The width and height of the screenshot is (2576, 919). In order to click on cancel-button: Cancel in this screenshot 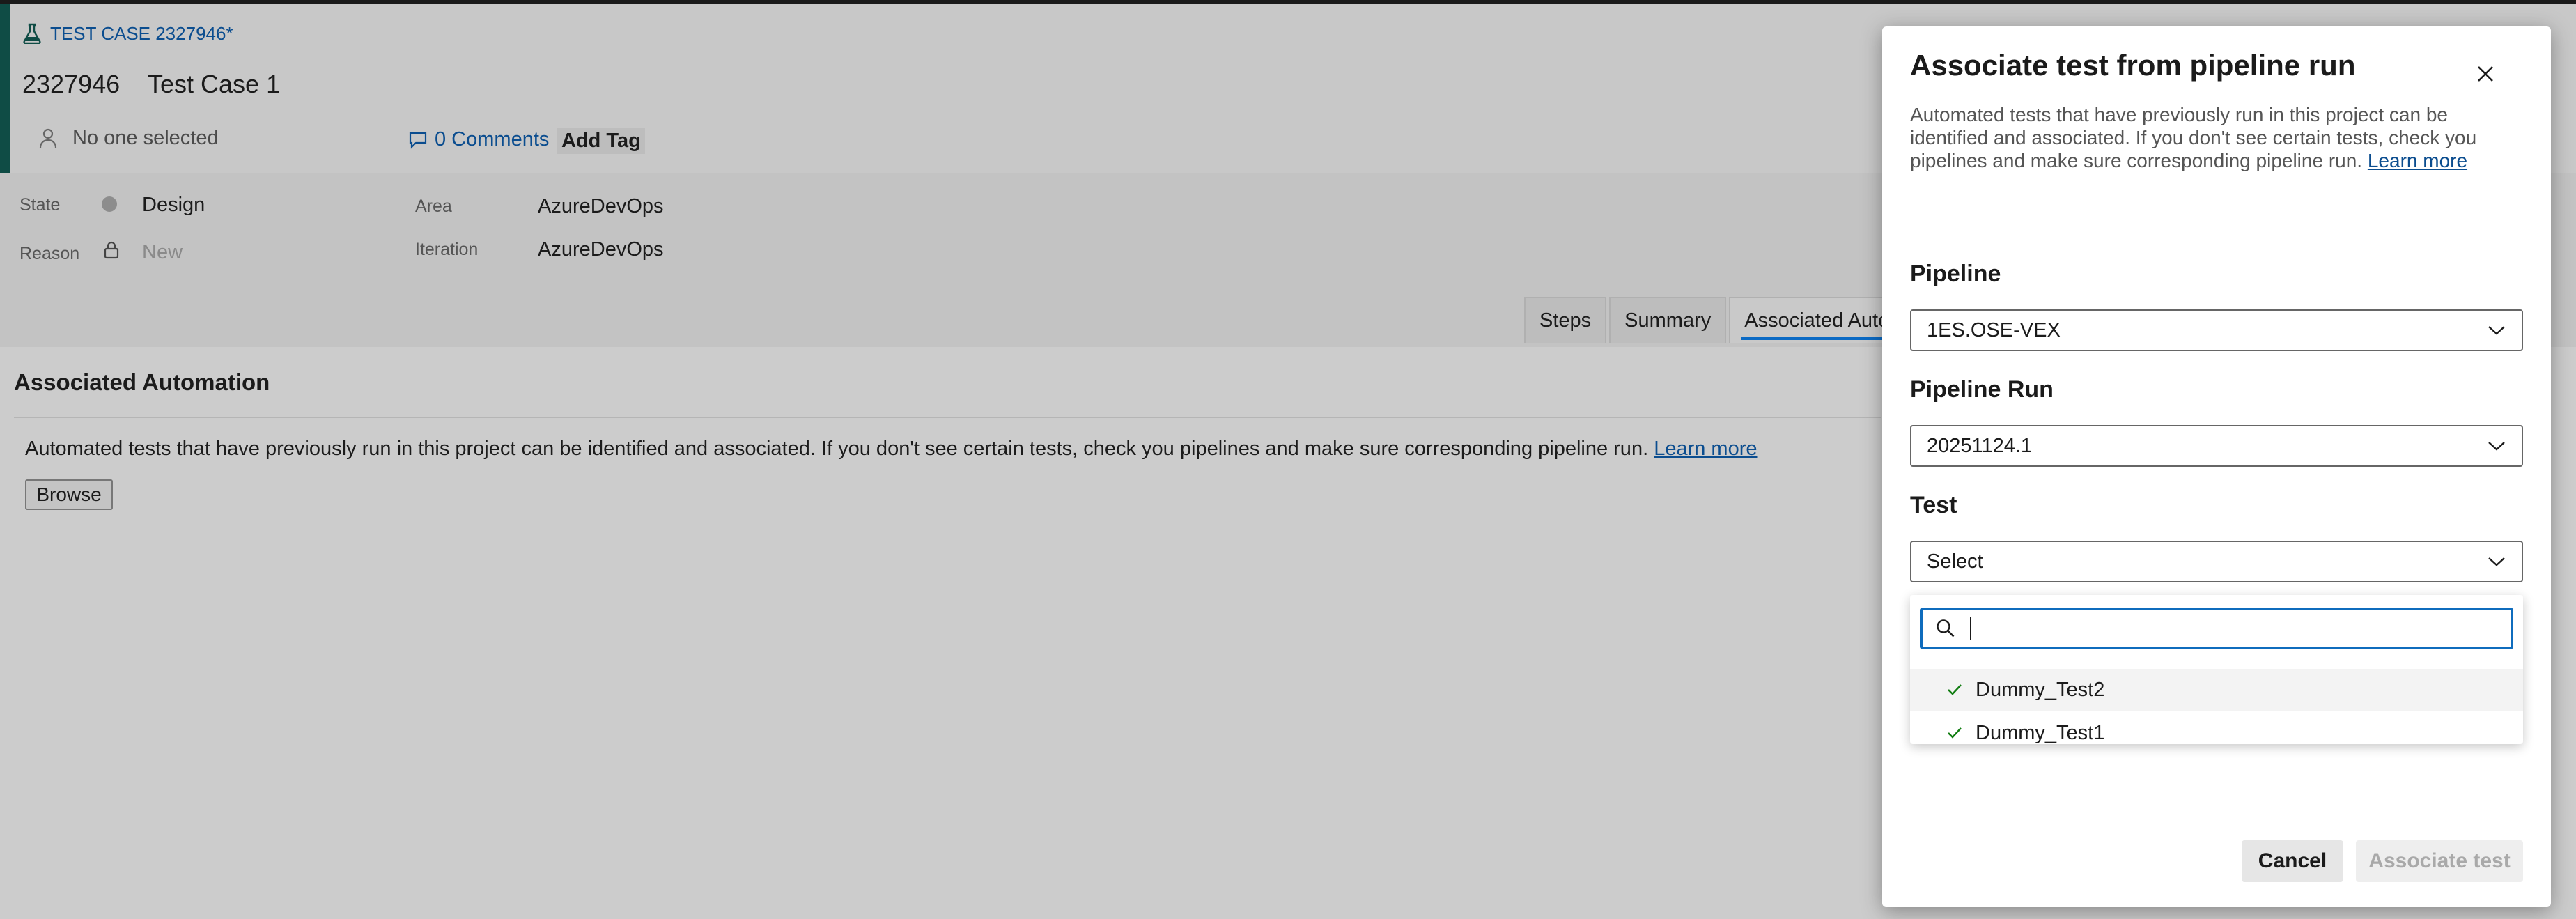, I will do `click(2292, 861)`.